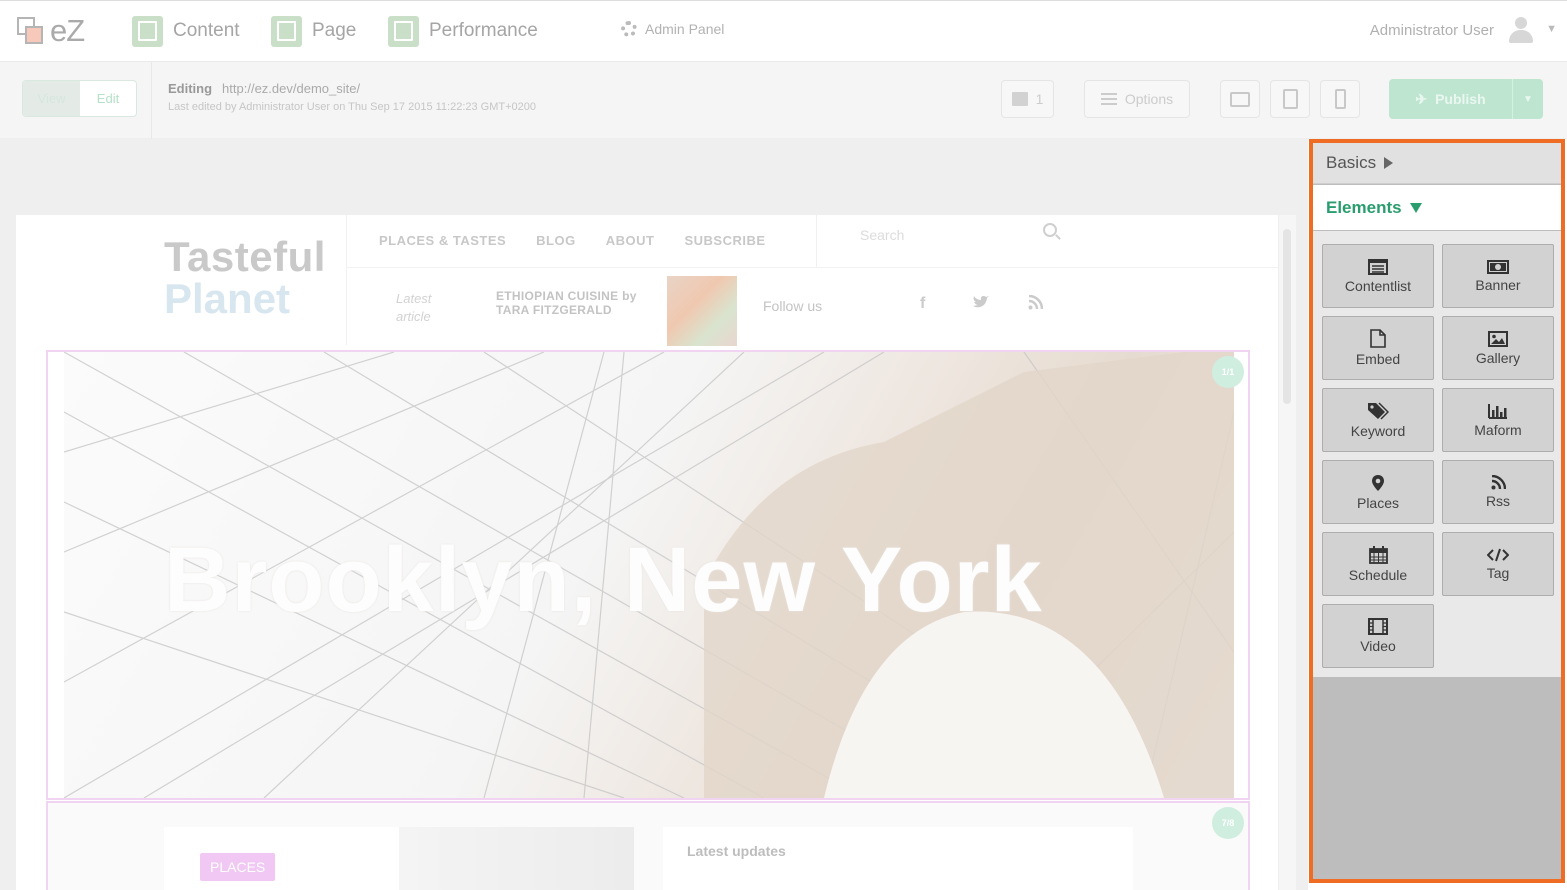 The image size is (1567, 890). Describe the element at coordinates (882, 235) in the screenshot. I see `site-search-input: Search` at that location.